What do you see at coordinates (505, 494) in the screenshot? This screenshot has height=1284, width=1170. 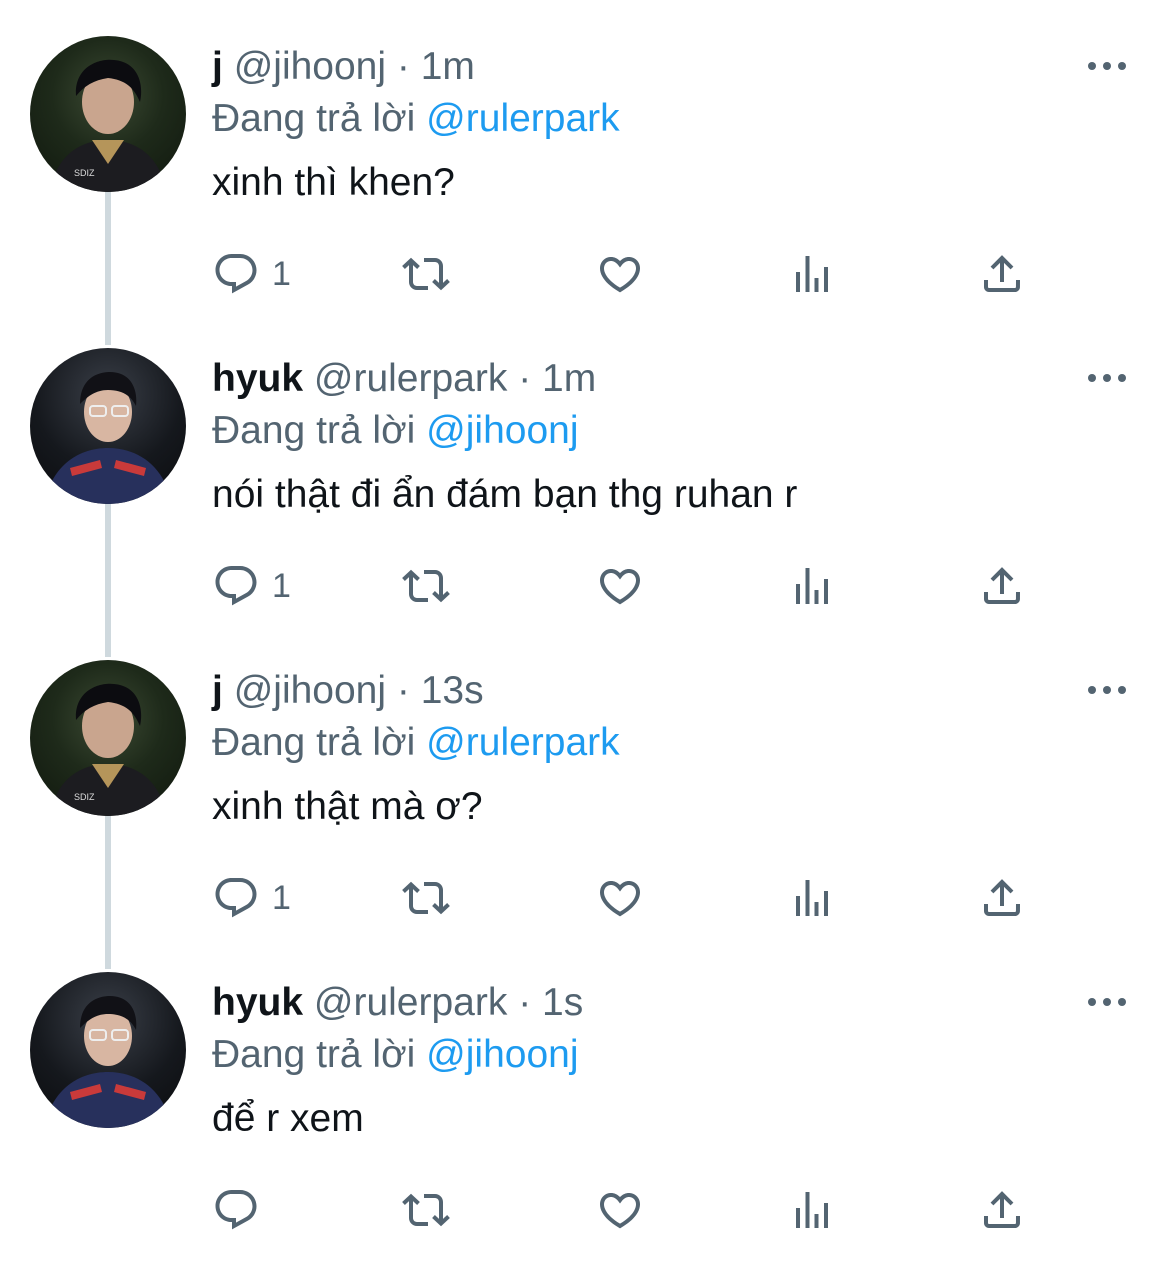 I see `tweet-text: nói thật đi ẩn đám bạn thg ruhan r` at bounding box center [505, 494].